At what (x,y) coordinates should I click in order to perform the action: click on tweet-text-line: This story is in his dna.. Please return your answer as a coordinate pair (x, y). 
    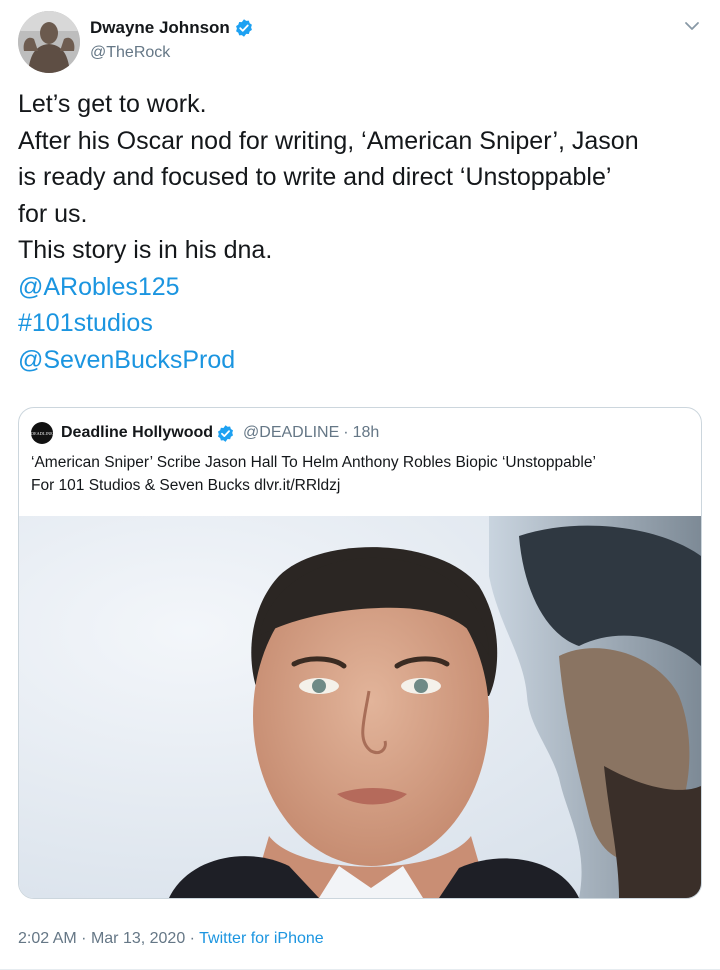
    Looking at the image, I should click on (145, 250).